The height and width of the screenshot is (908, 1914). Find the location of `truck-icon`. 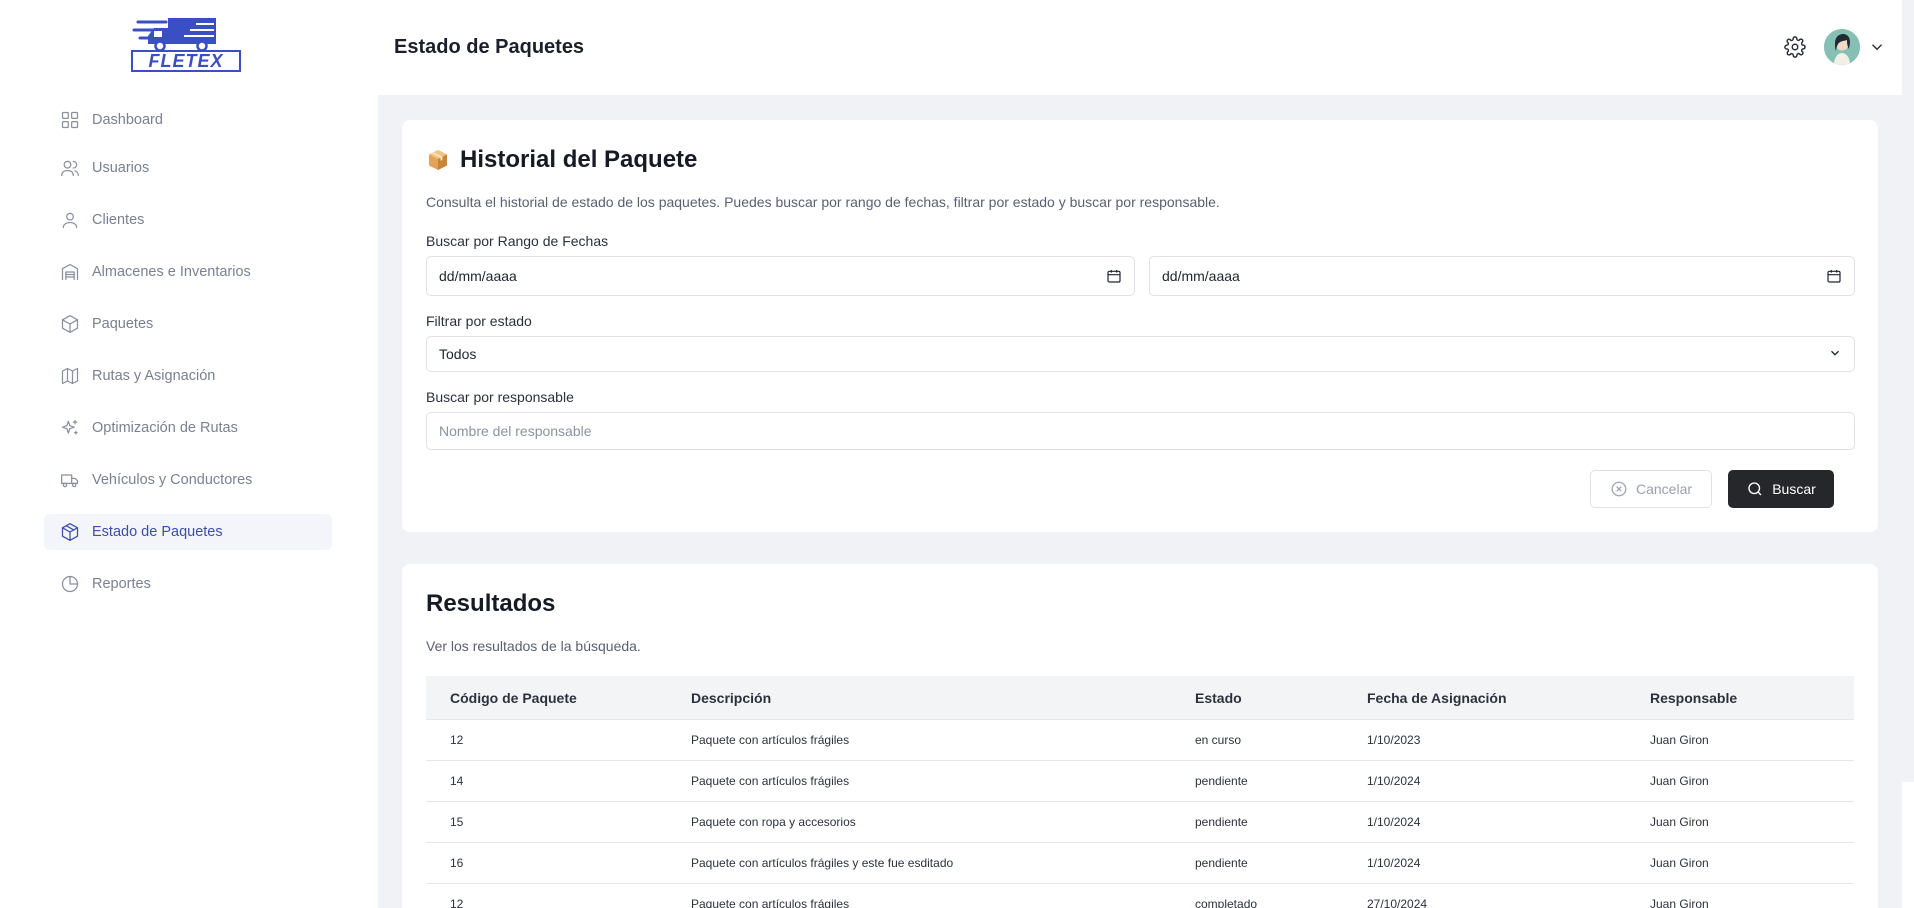

truck-icon is located at coordinates (70, 480).